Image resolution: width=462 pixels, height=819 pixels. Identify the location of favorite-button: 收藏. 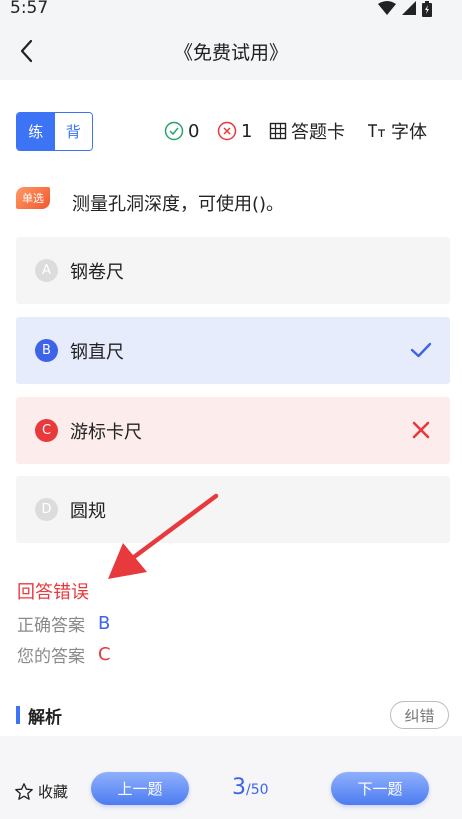
(41, 791).